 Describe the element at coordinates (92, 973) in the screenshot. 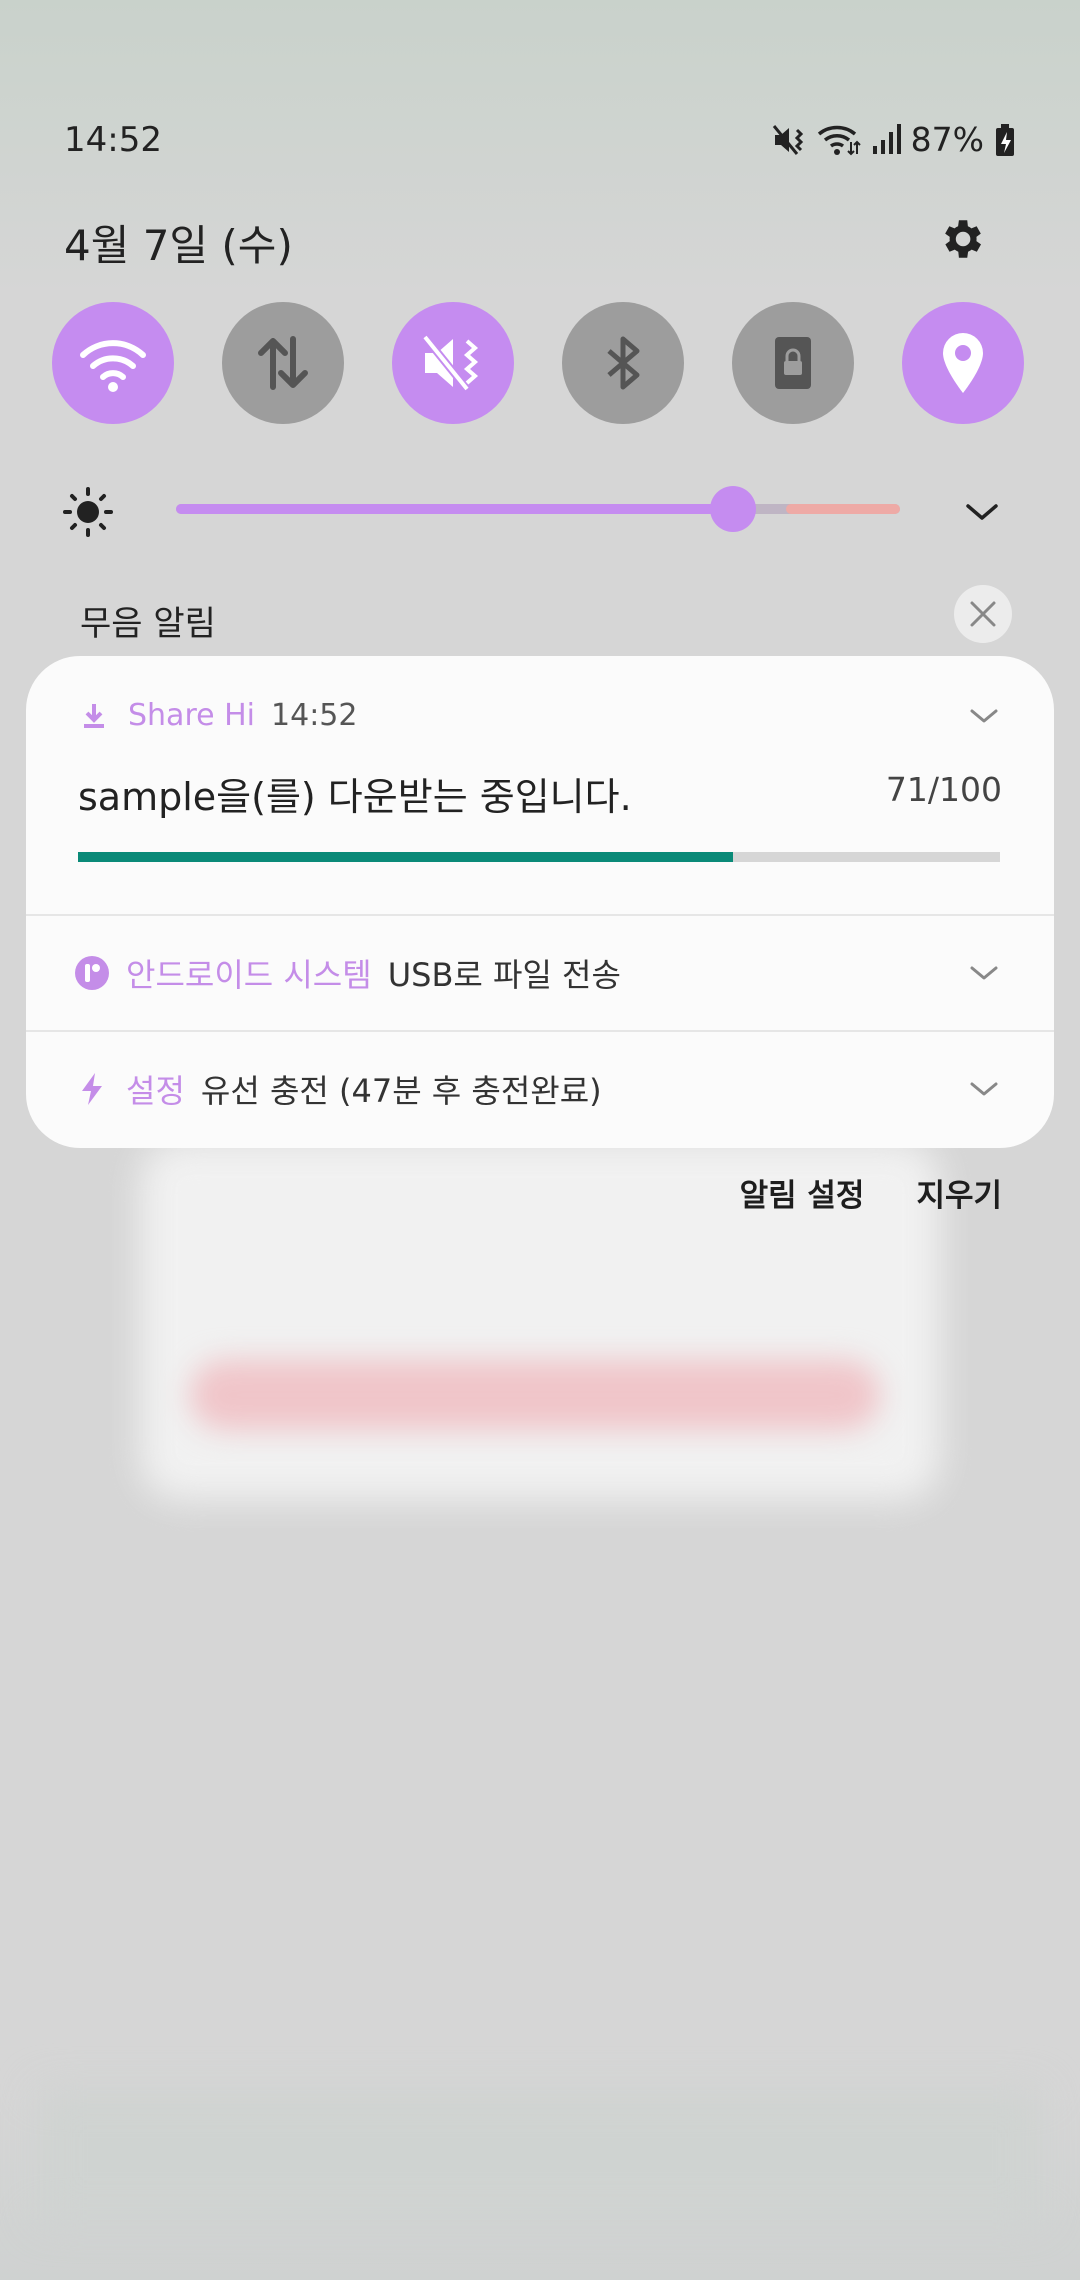

I see `android-system-icon` at that location.